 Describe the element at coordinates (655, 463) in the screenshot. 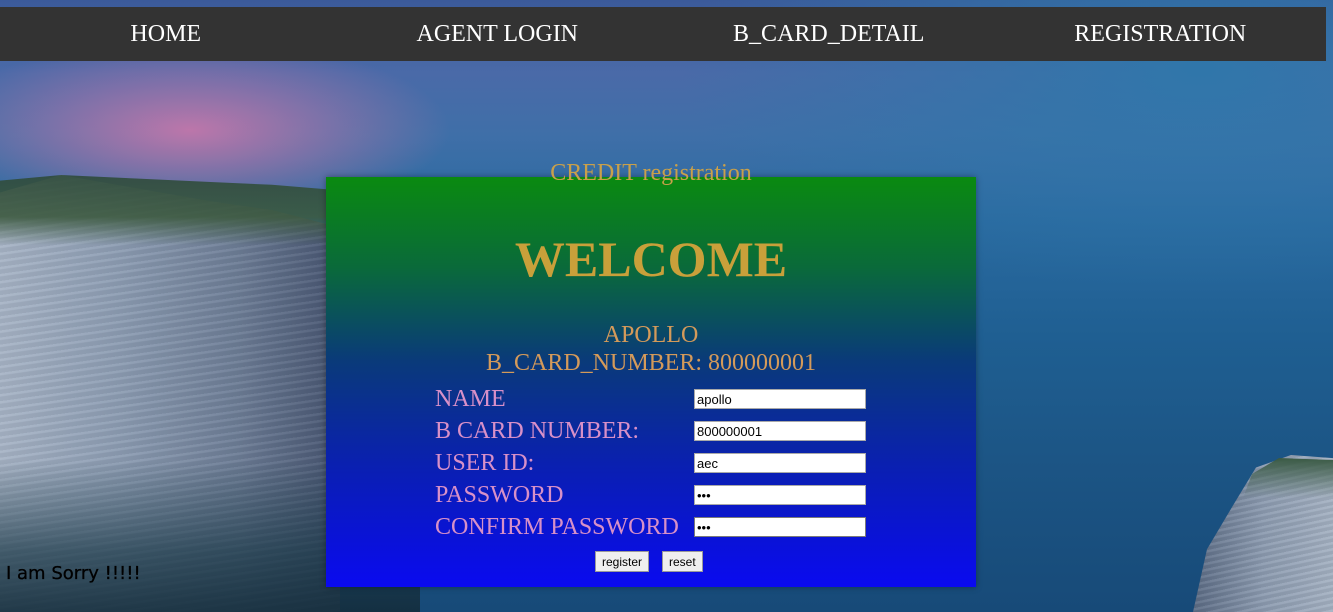

I see `user-id-row: USER ID:` at that location.